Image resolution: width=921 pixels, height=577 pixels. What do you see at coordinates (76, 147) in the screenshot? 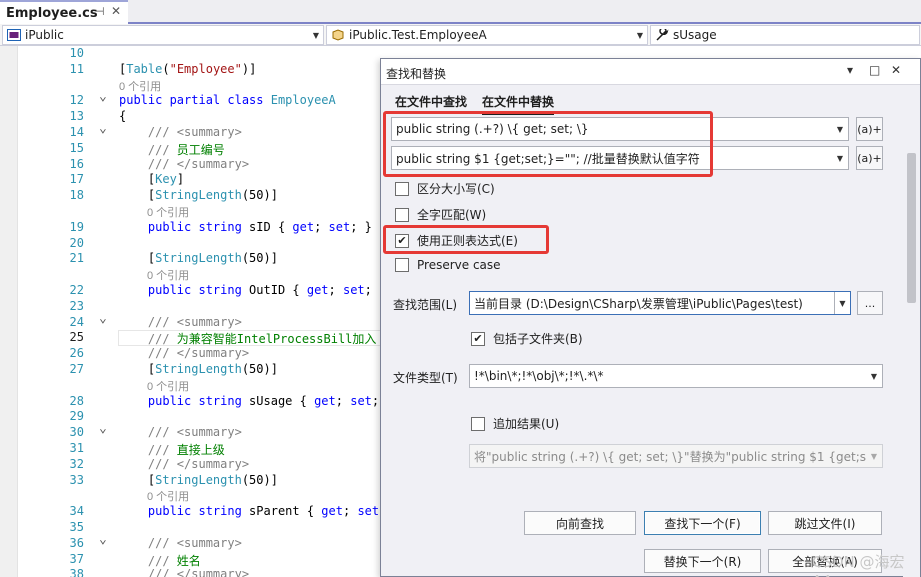
I see `line-number: 15` at bounding box center [76, 147].